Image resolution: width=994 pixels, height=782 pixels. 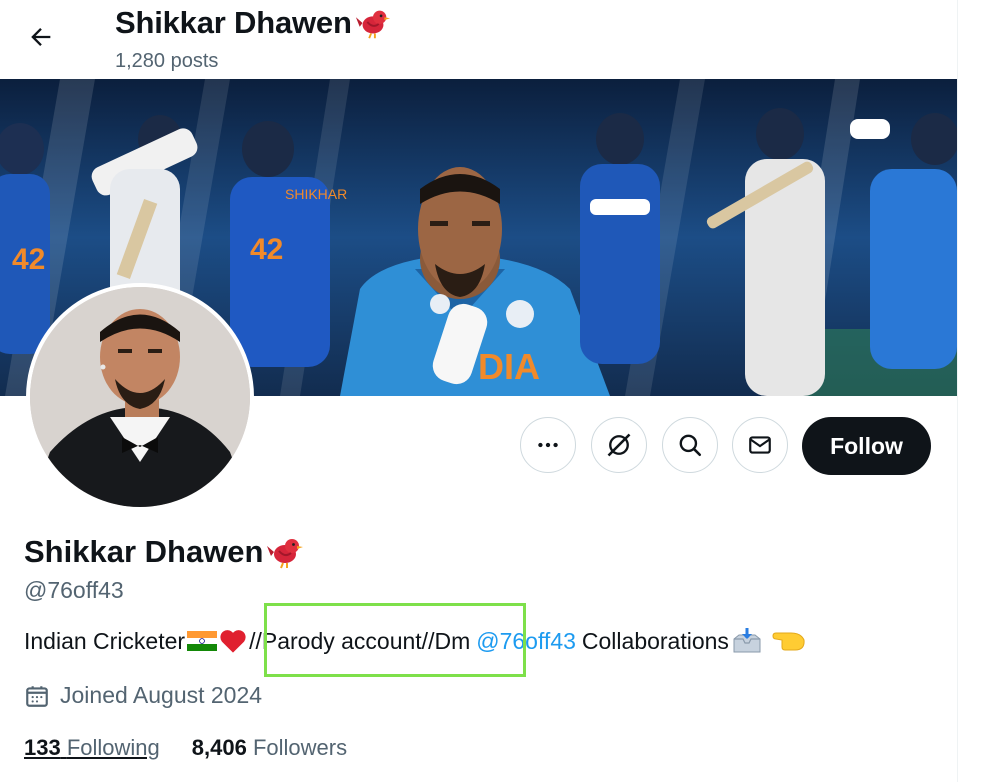 I want to click on following-count: 133, so click(x=42, y=747).